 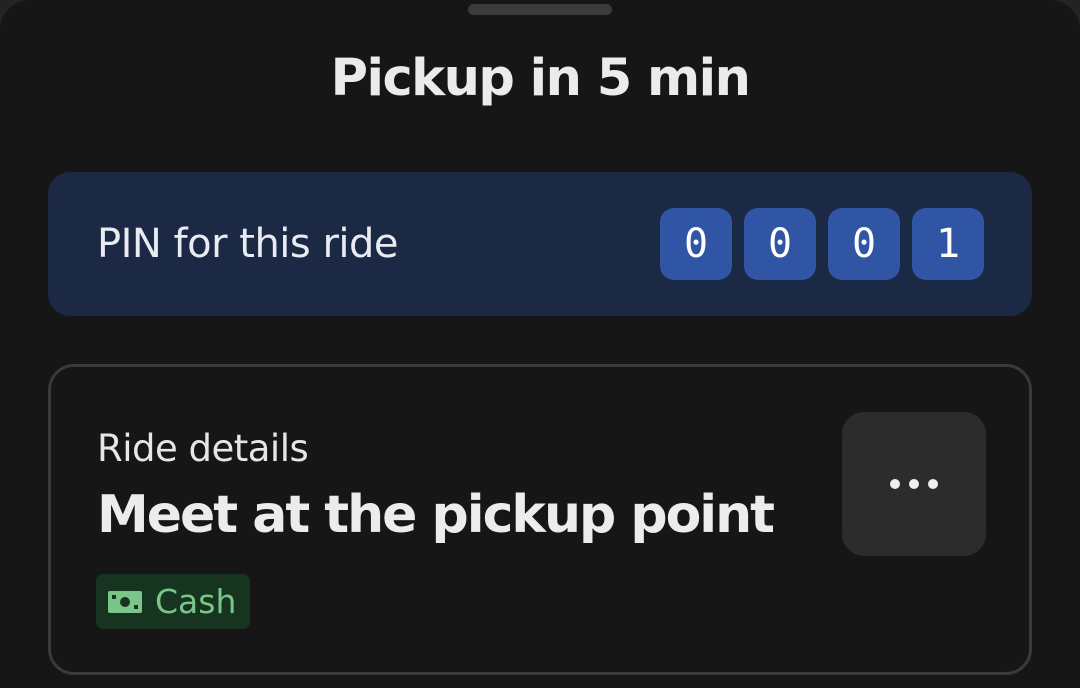 I want to click on ride-details-label: Ride details, so click(x=203, y=448).